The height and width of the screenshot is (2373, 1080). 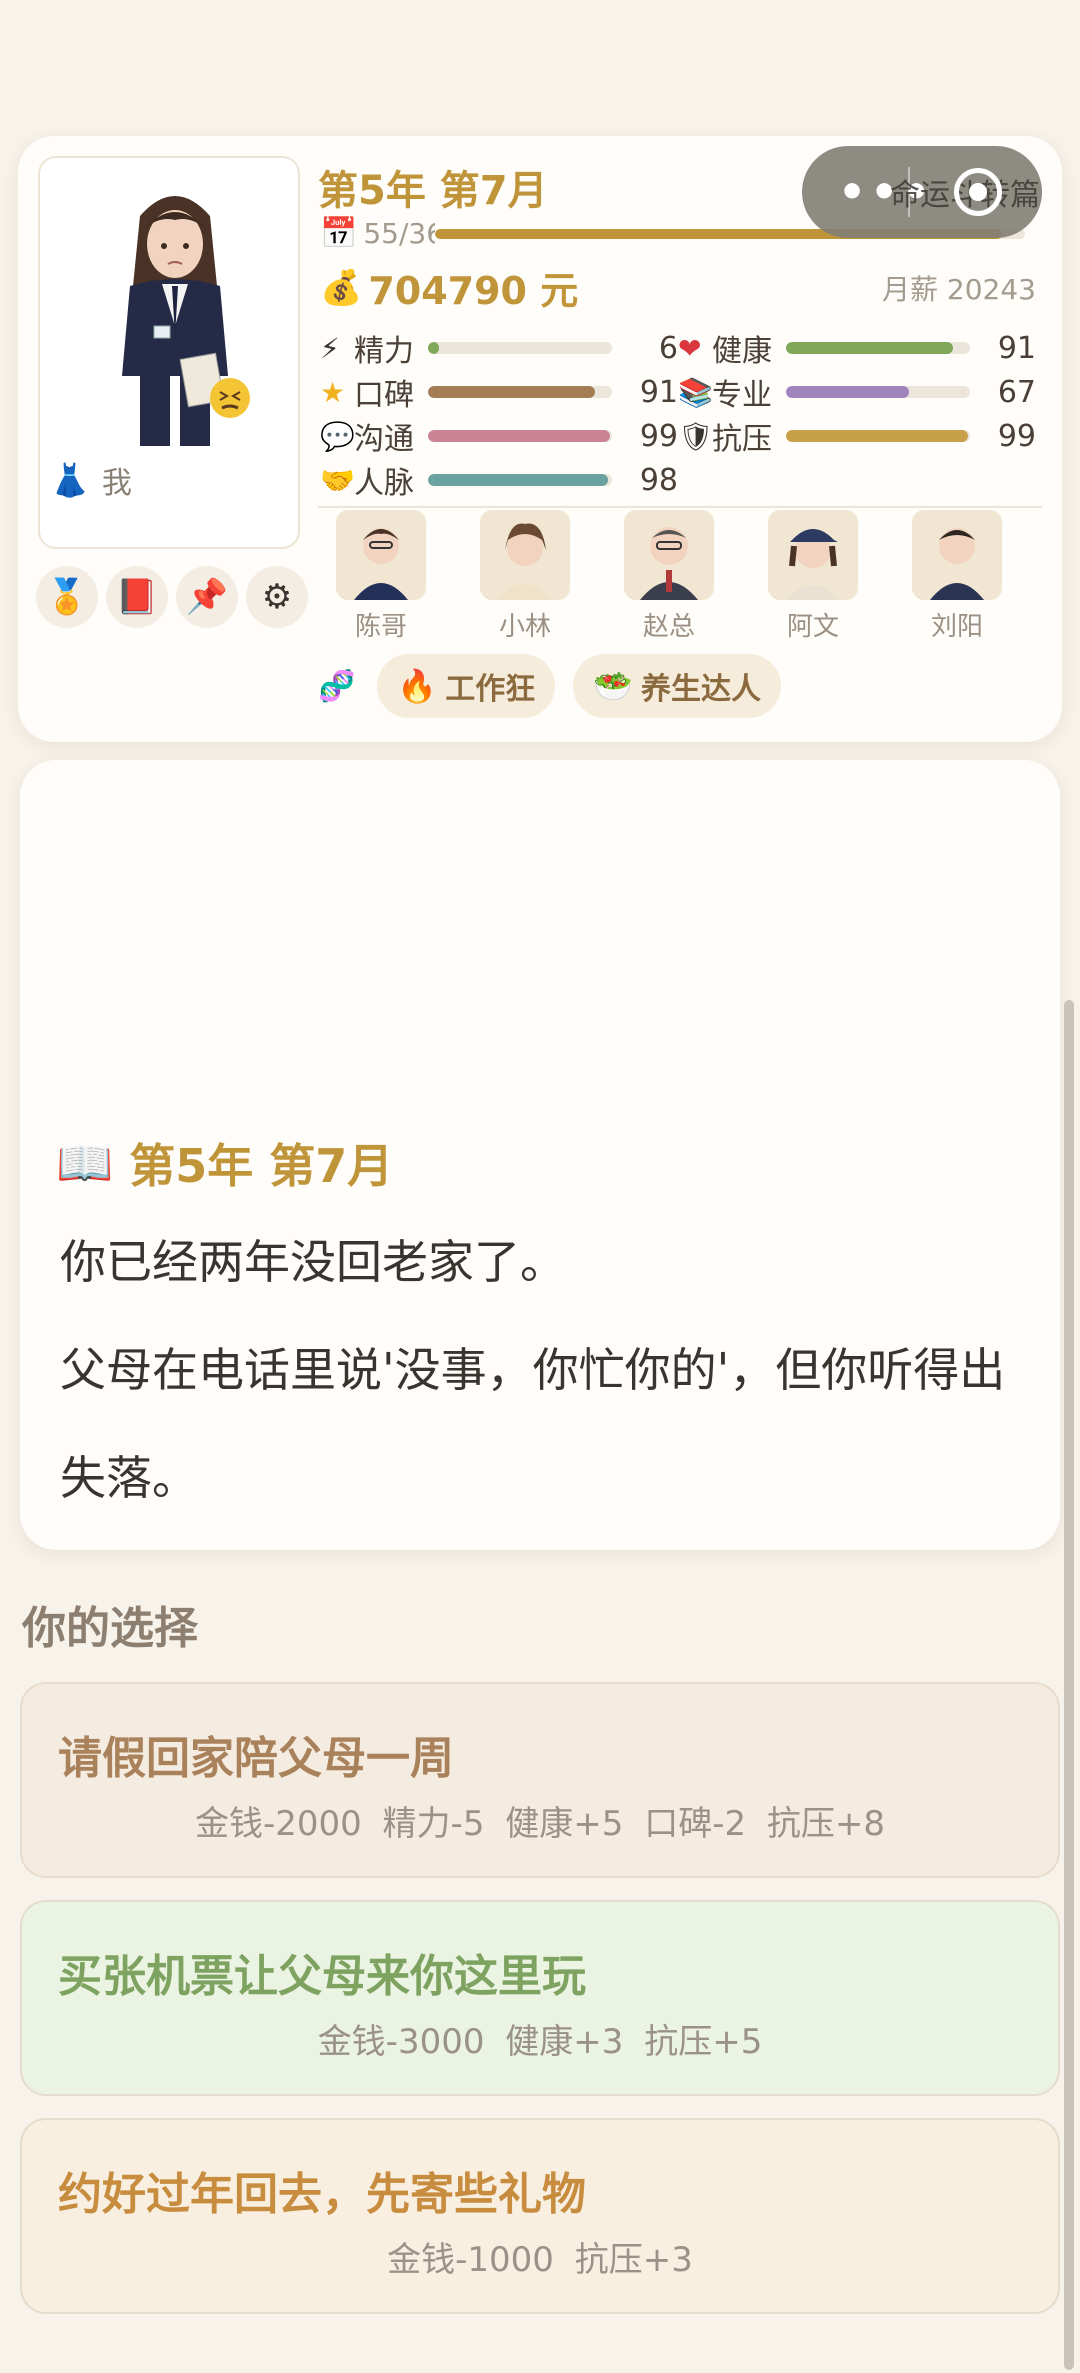 What do you see at coordinates (449, 287) in the screenshot?
I see `money-row: 💰 704790 元` at bounding box center [449, 287].